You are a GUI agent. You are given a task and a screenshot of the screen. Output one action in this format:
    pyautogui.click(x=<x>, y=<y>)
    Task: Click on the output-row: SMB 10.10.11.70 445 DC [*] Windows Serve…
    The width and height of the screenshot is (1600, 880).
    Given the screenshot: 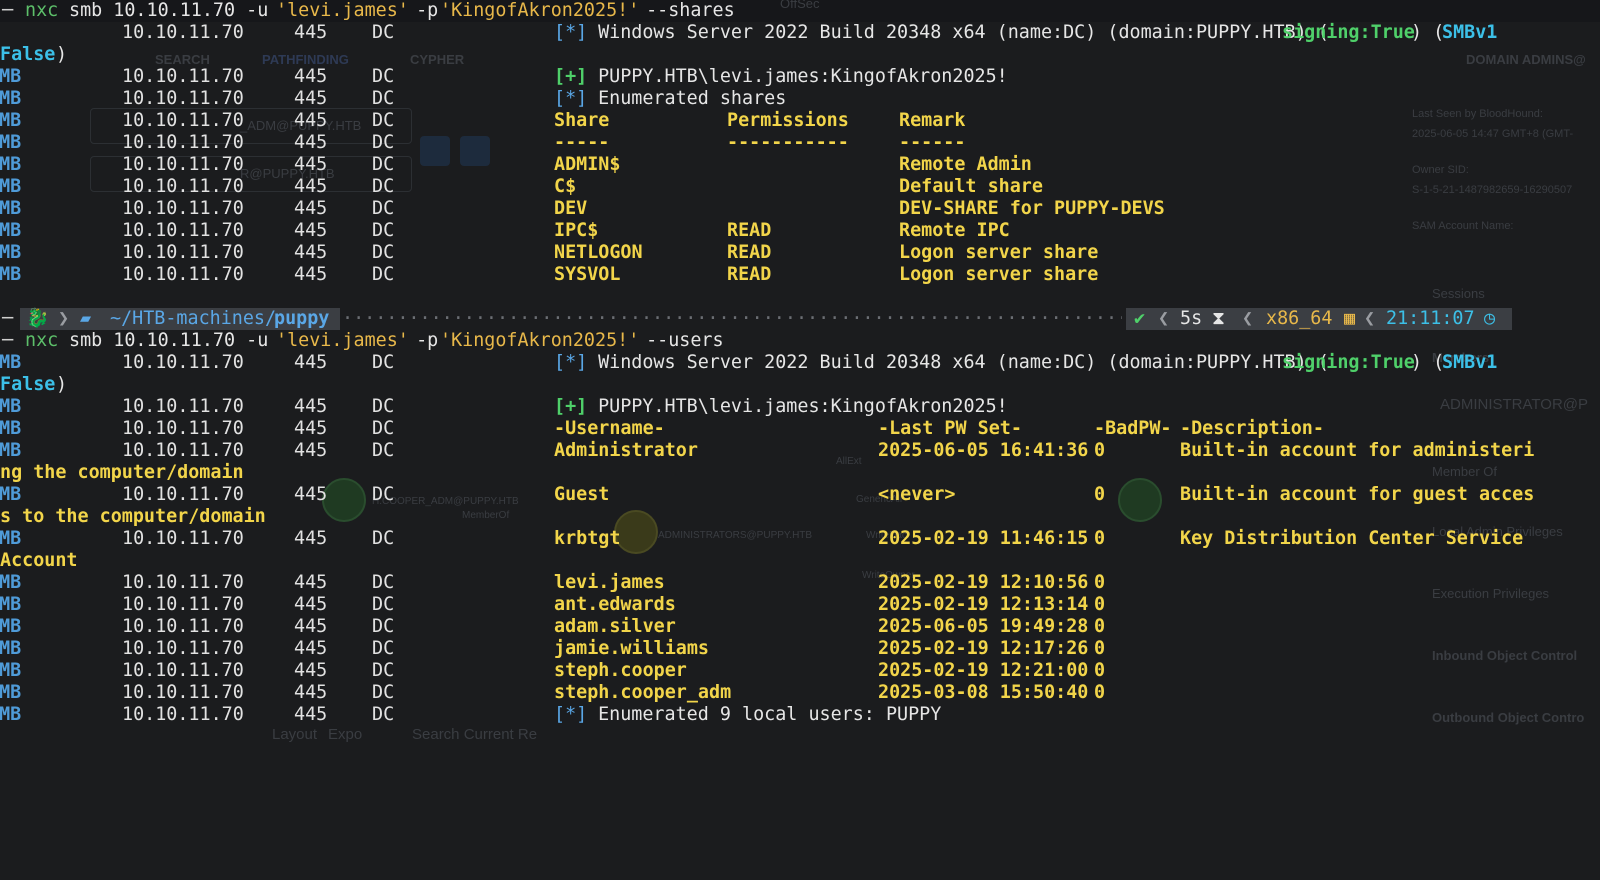 What is the action you would take?
    pyautogui.click(x=748, y=363)
    